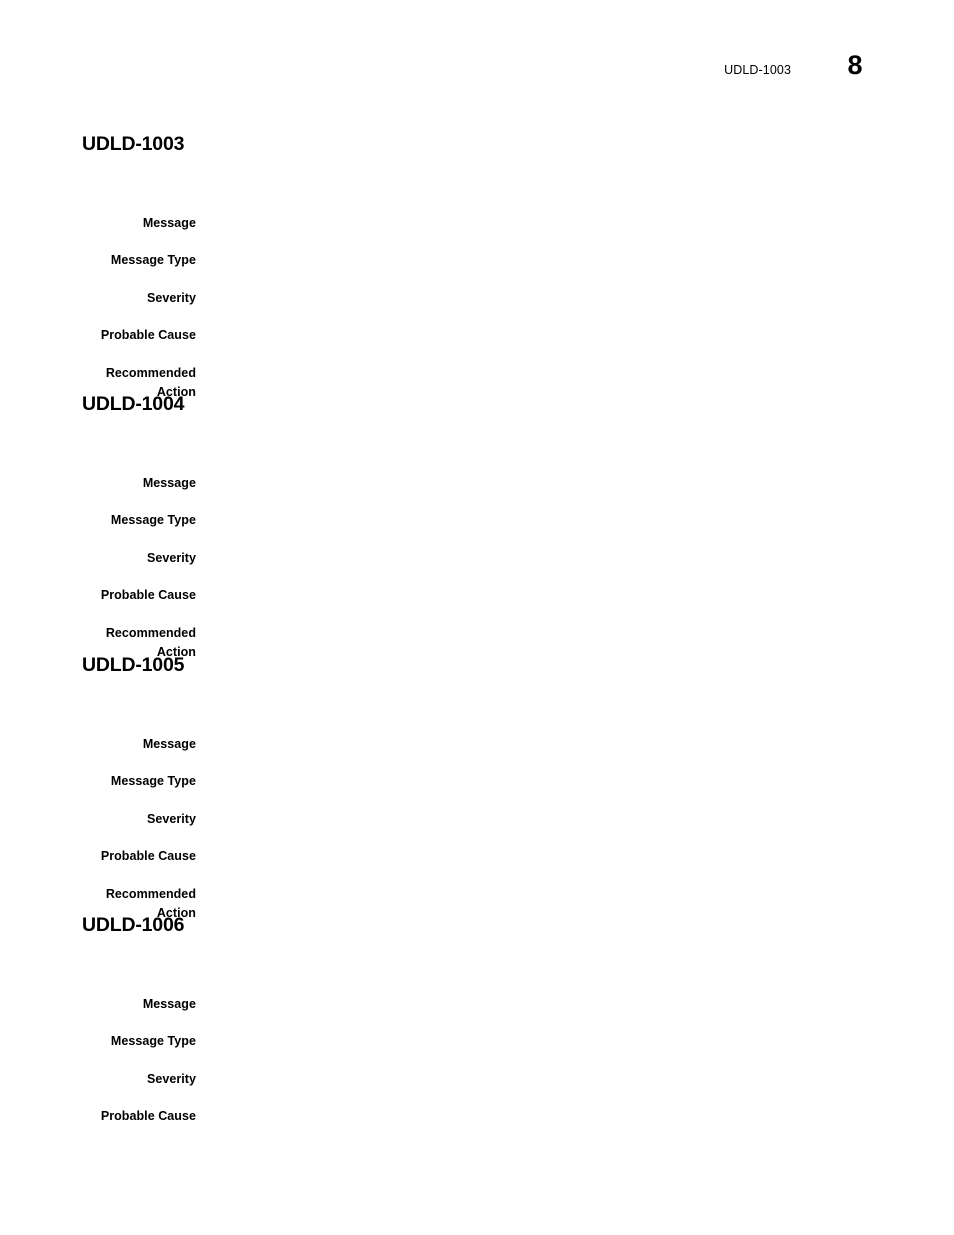 This screenshot has width=954, height=1235. Describe the element at coordinates (757, 70) in the screenshot. I see `header-reference: UDLD-1003` at that location.